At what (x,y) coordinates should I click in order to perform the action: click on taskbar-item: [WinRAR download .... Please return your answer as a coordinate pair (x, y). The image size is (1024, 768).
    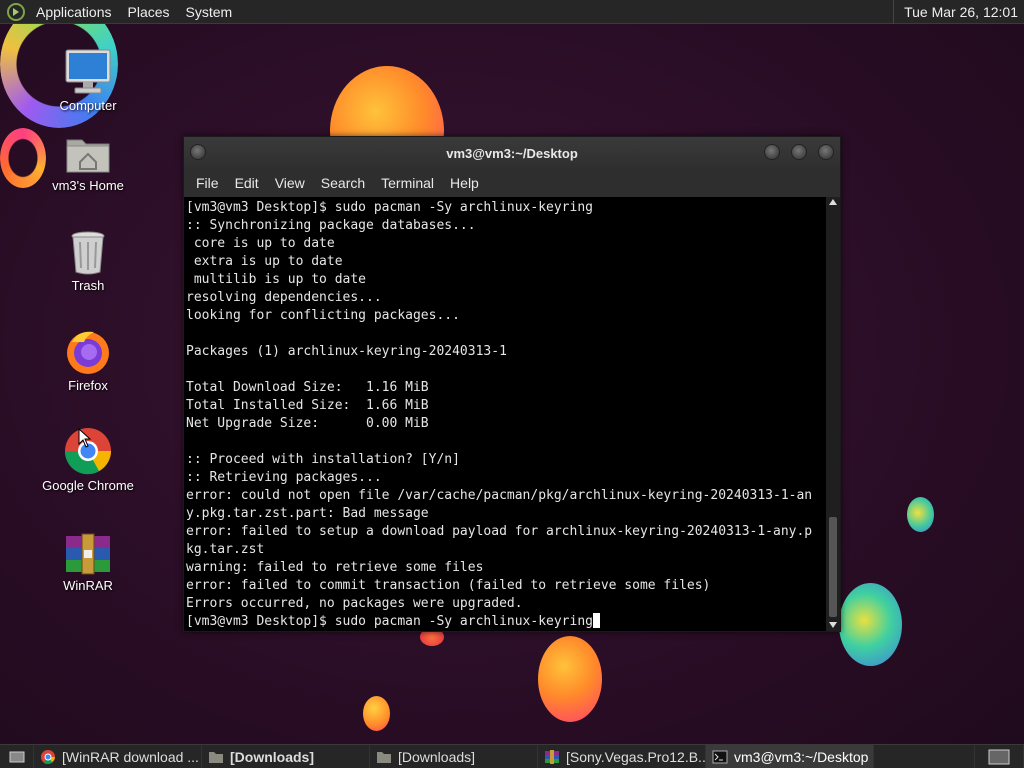
    Looking at the image, I should click on (118, 756).